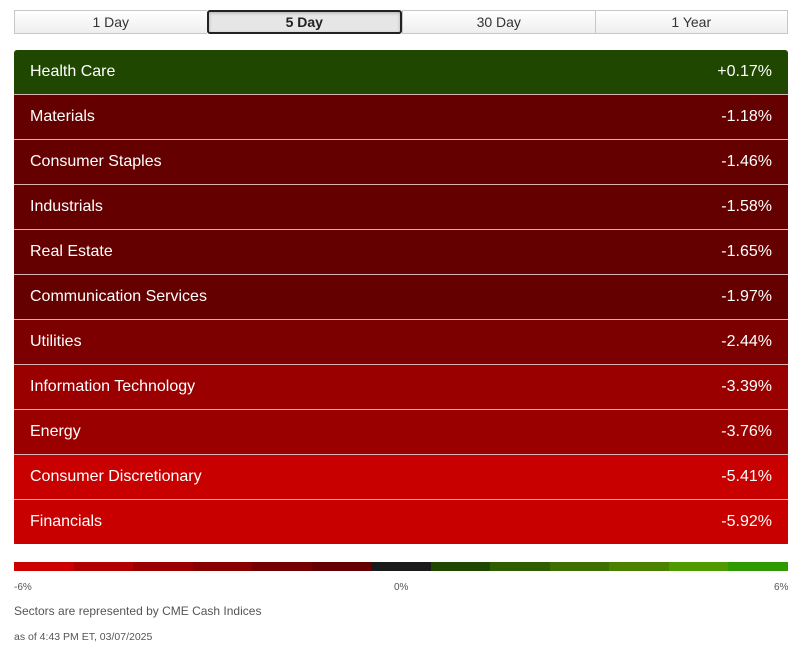 The width and height of the screenshot is (802, 651). What do you see at coordinates (746, 521) in the screenshot?
I see `sector-change-value: -5.92%` at bounding box center [746, 521].